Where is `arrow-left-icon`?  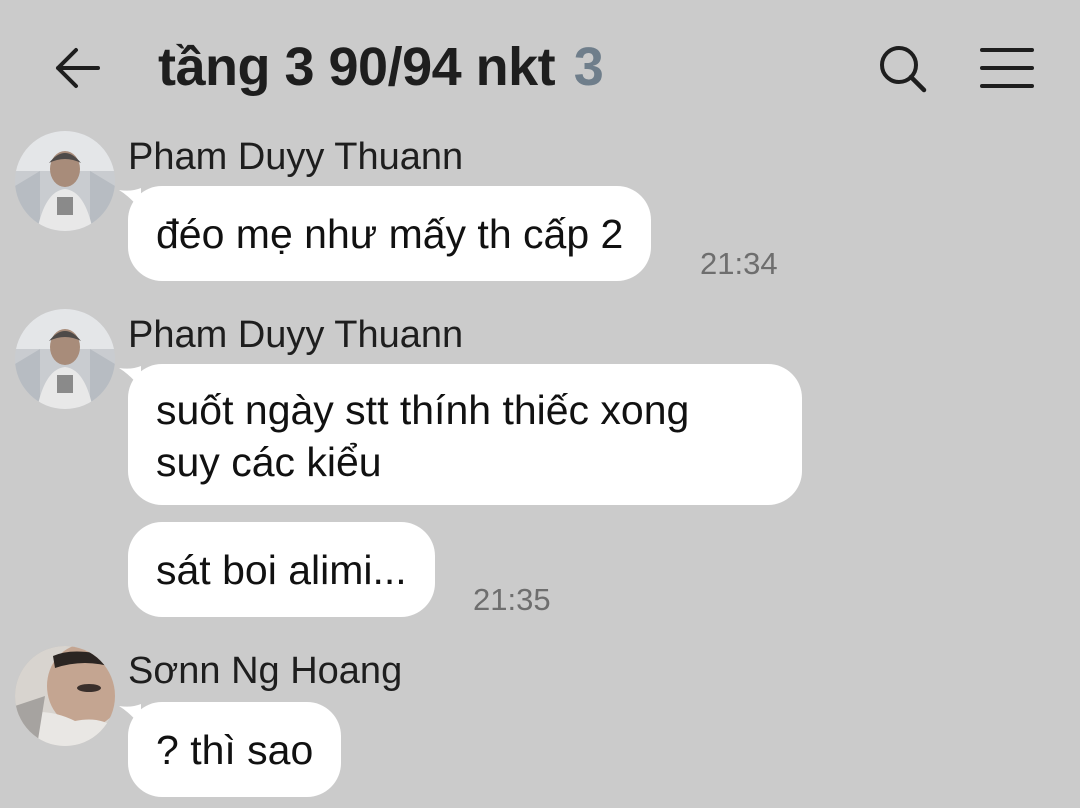 arrow-left-icon is located at coordinates (78, 68).